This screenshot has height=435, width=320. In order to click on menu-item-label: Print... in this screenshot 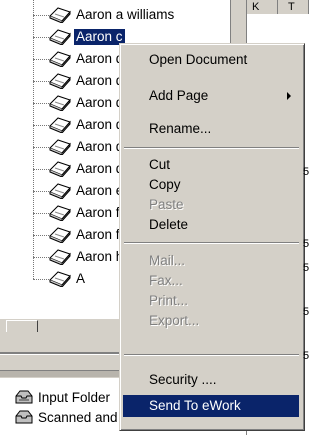, I will do `click(169, 300)`.